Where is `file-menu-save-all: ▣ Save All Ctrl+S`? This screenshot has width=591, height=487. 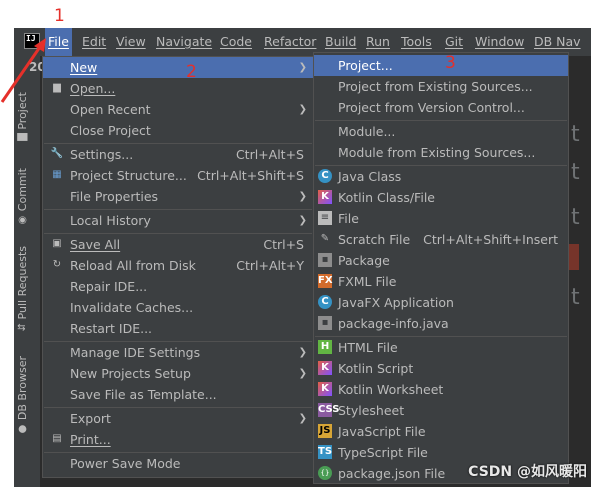
file-menu-save-all: ▣ Save All Ctrl+S is located at coordinates (178, 244).